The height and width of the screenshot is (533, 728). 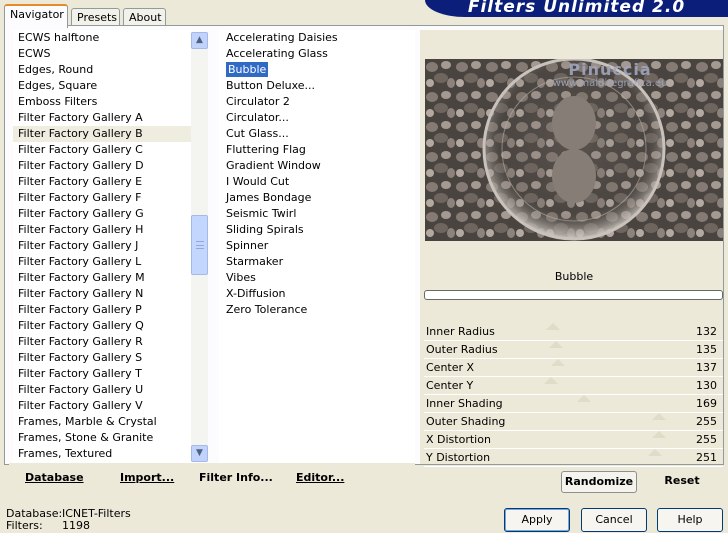 What do you see at coordinates (199, 40) in the screenshot?
I see `chevron-up-icon: ▲` at bounding box center [199, 40].